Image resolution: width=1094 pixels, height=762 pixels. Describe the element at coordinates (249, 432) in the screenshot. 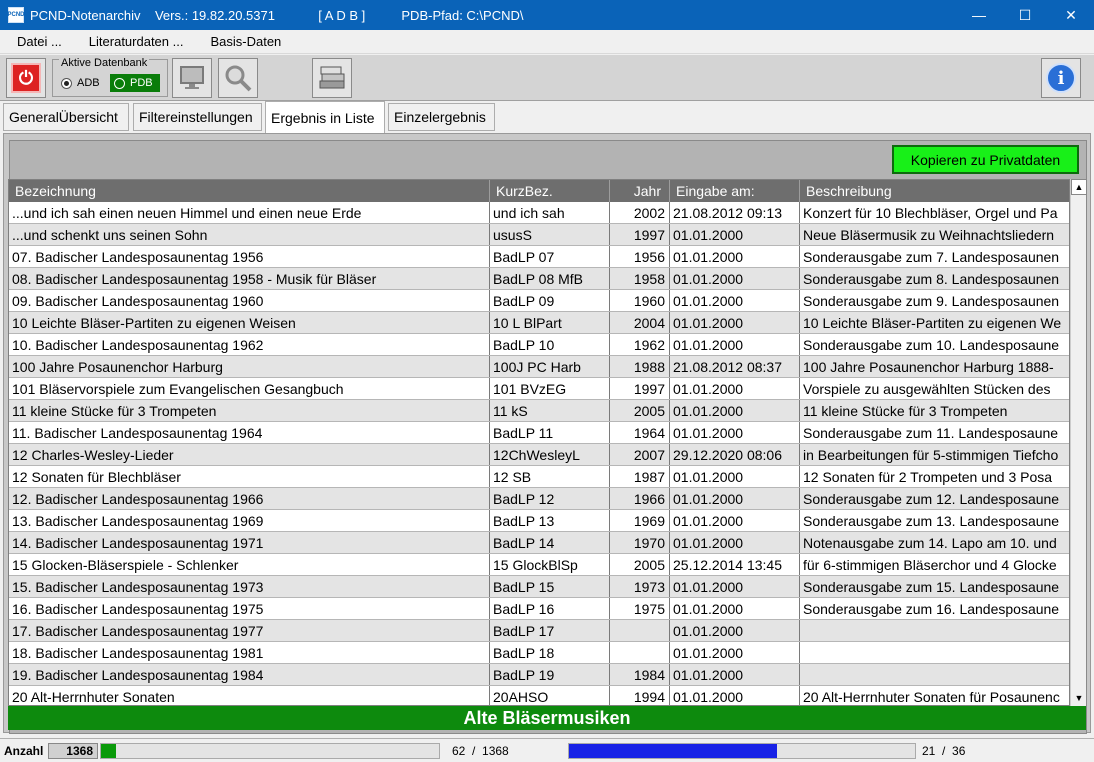

I see `cell-bezeichnung: 11. Badischer Landesposaunentag 1964` at that location.